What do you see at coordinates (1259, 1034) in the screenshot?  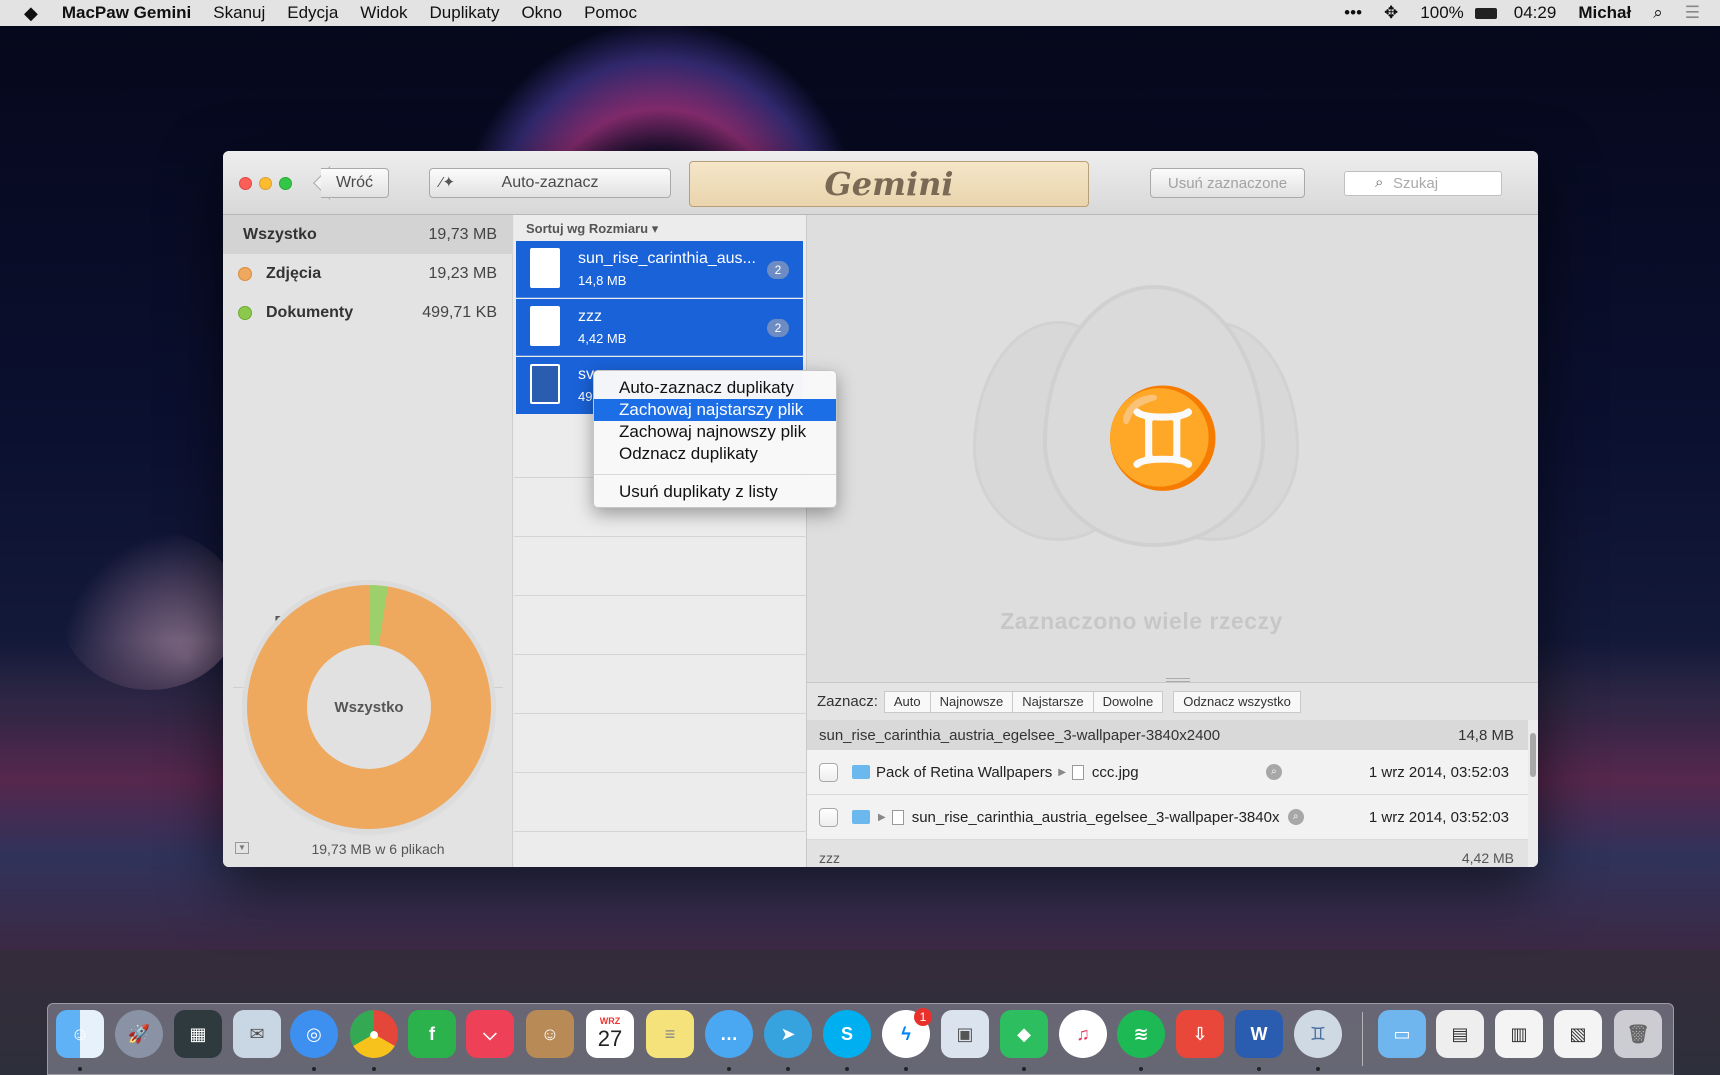 I see `word-icon: W` at bounding box center [1259, 1034].